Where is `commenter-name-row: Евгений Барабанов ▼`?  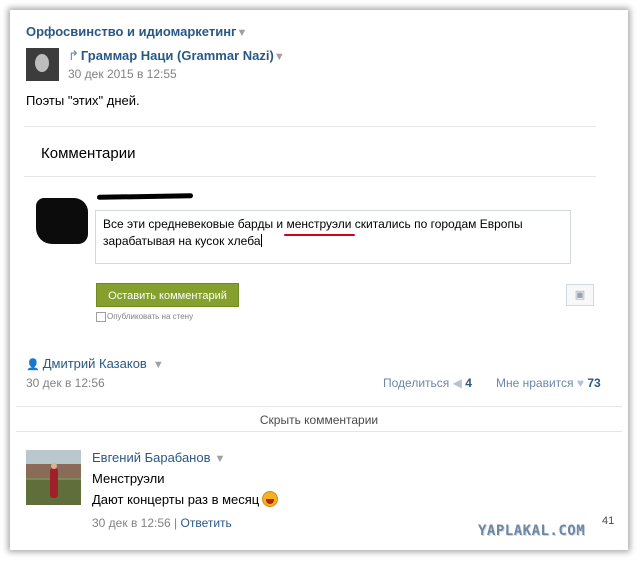 commenter-name-row: Евгений Барабанов ▼ is located at coordinates (158, 457).